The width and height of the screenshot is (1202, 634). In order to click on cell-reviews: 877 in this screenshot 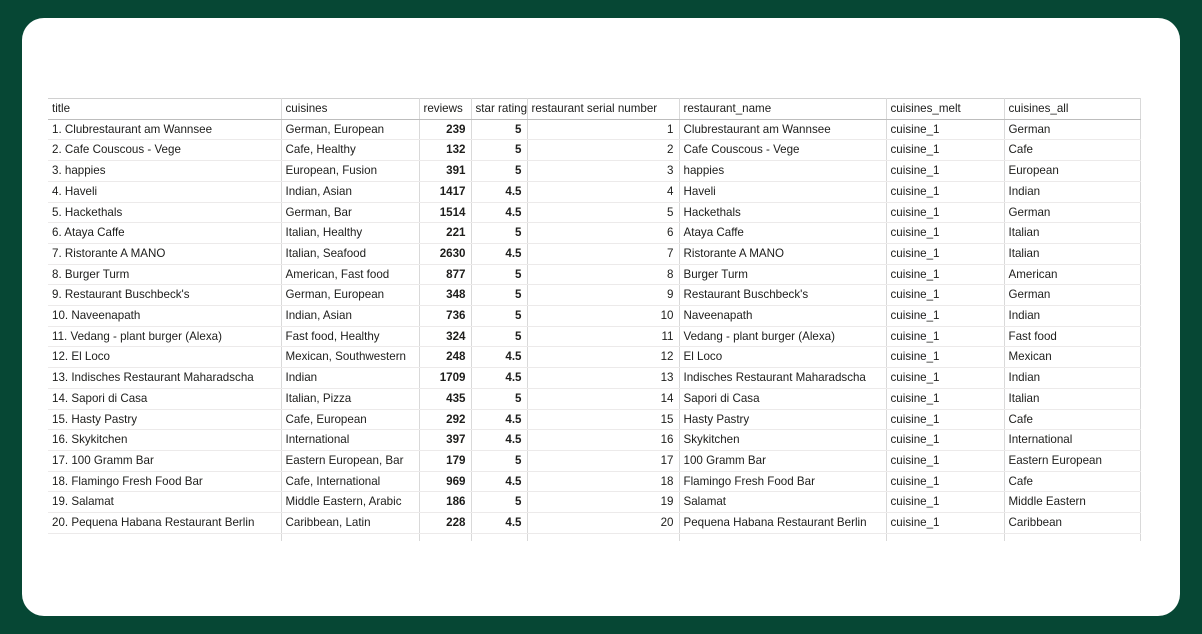, I will do `click(445, 275)`.